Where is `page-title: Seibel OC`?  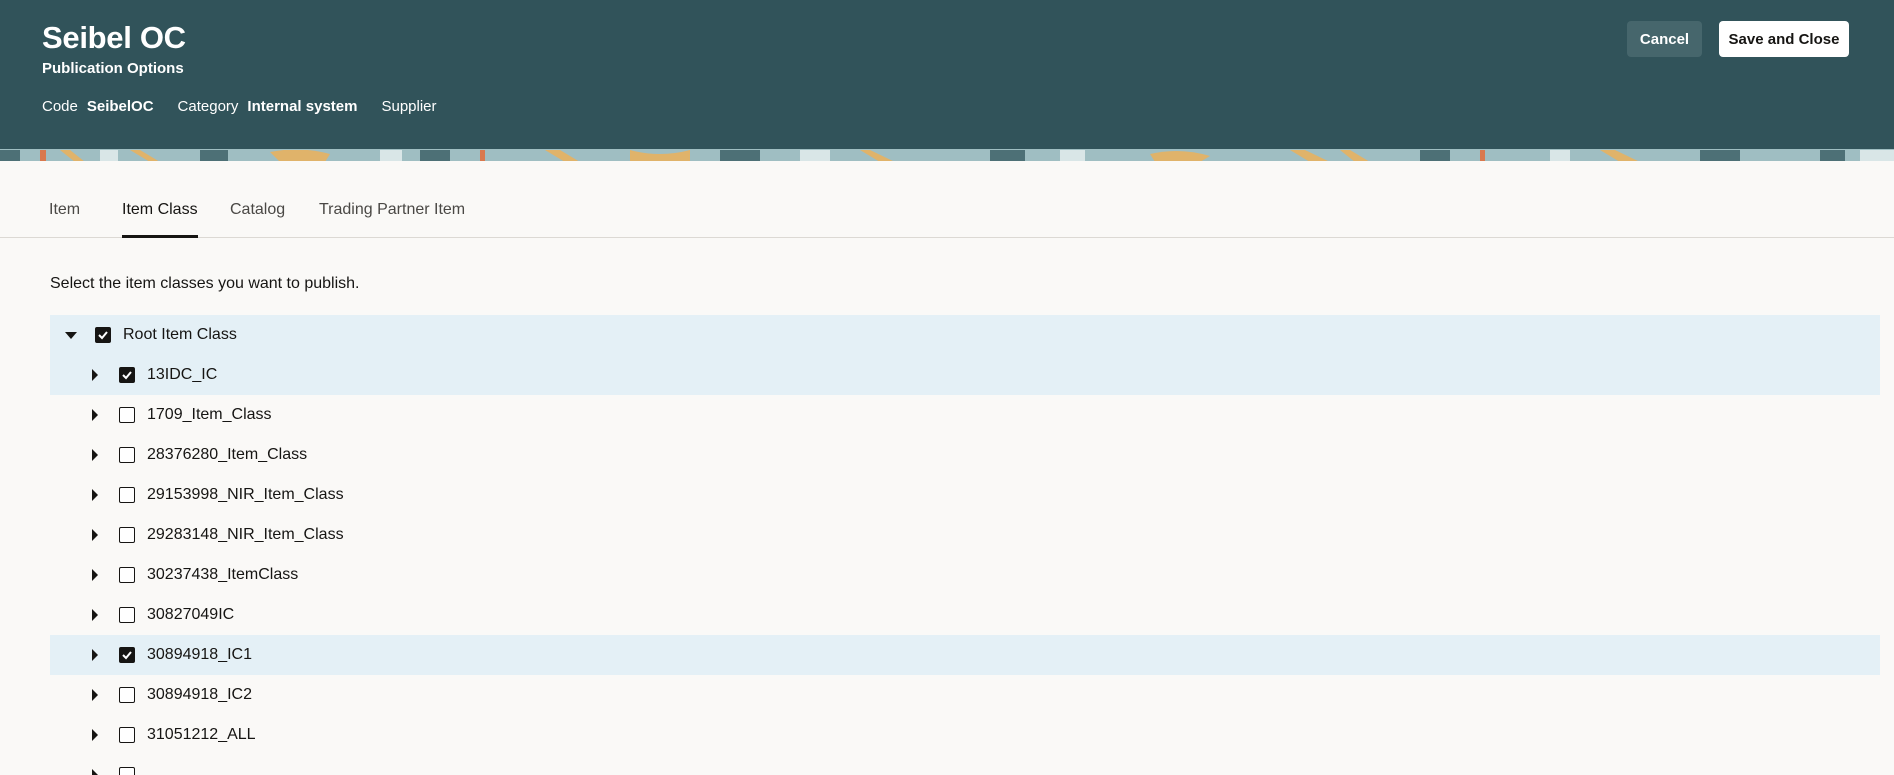 page-title: Seibel OC is located at coordinates (114, 37).